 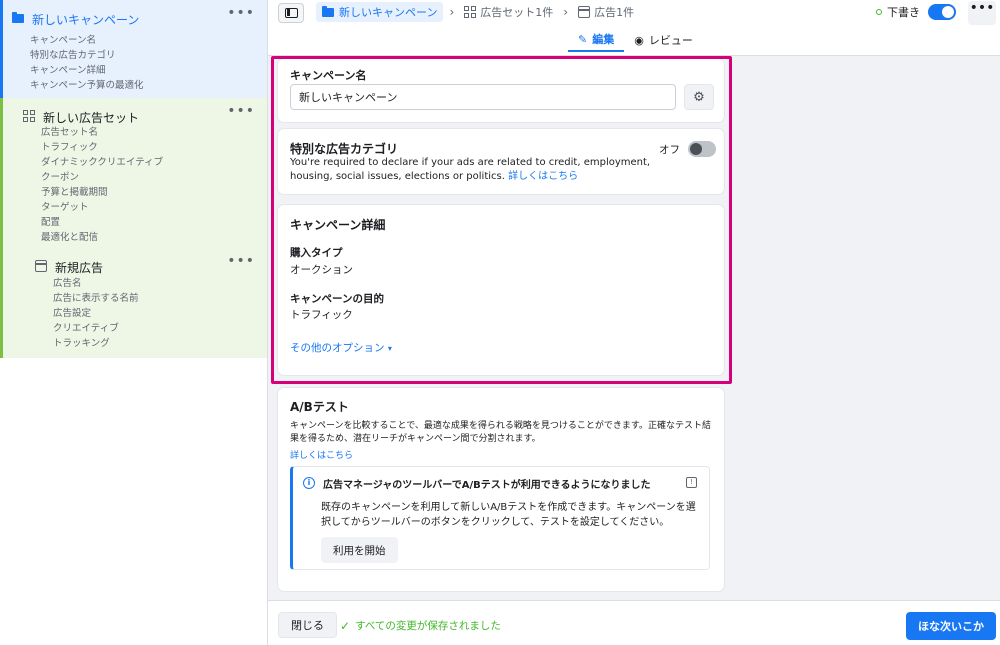 I want to click on toggle-off-label: オフ, so click(x=669, y=149).